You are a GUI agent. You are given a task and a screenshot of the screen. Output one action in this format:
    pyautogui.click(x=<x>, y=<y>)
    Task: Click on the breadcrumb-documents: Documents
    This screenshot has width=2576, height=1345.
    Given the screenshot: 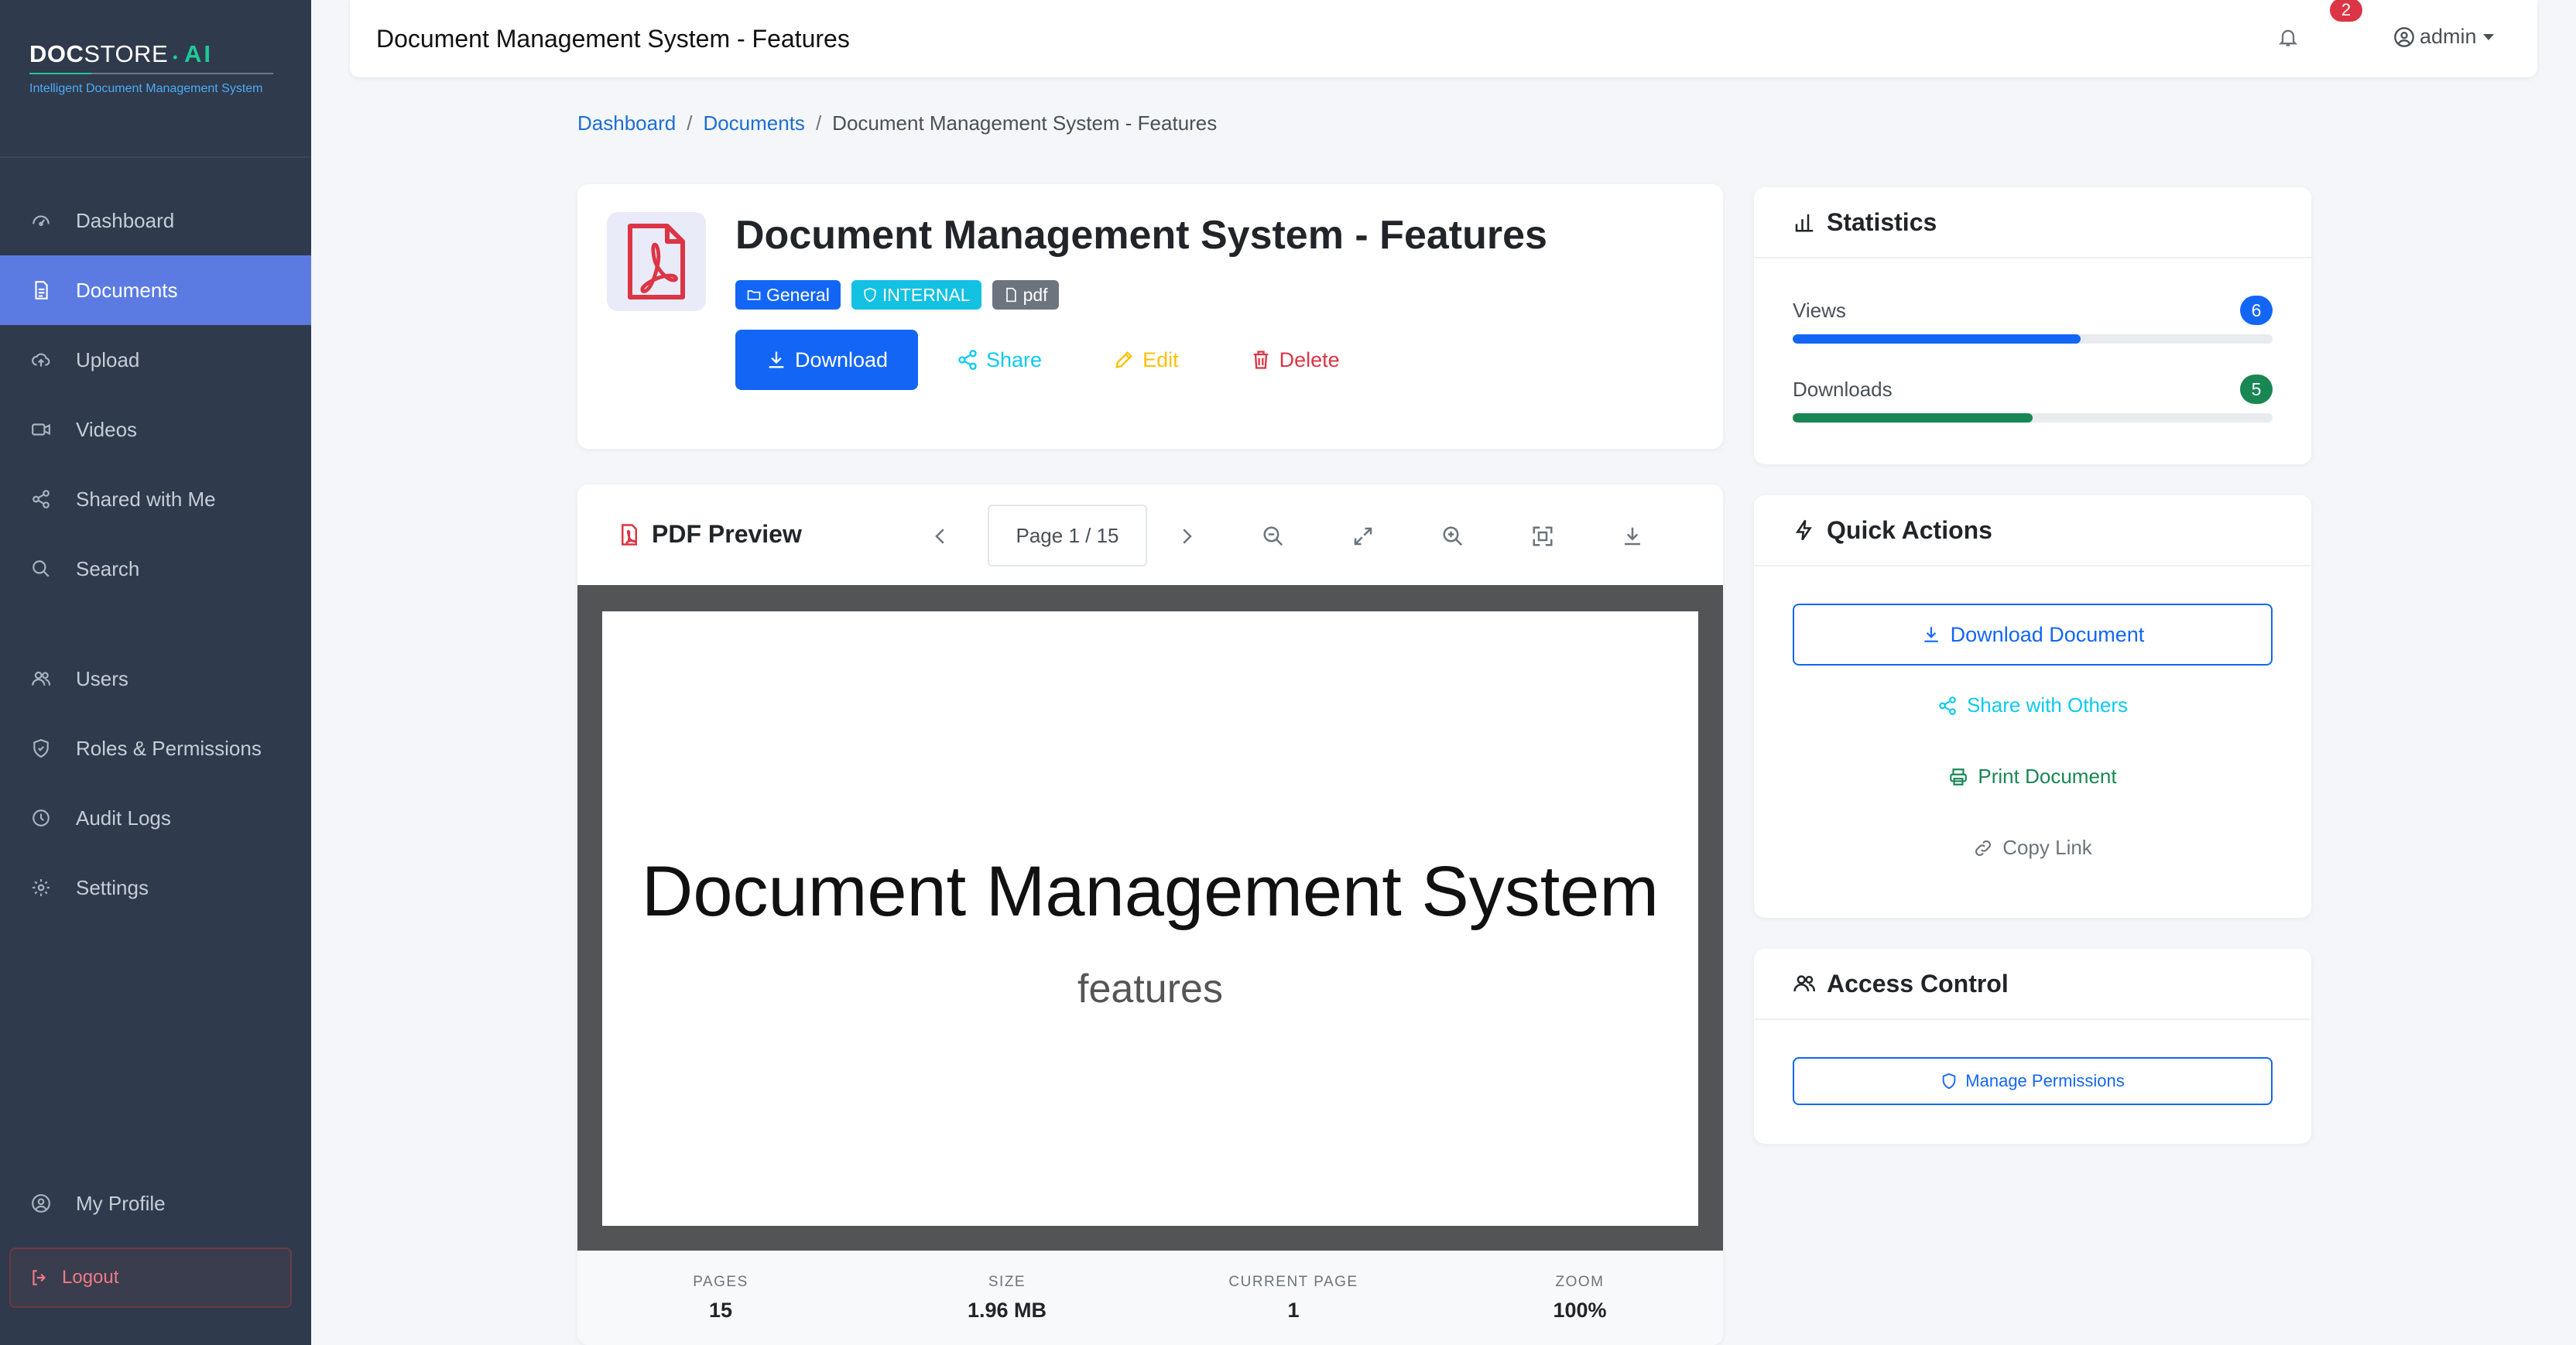 What is the action you would take?
    pyautogui.click(x=754, y=123)
    